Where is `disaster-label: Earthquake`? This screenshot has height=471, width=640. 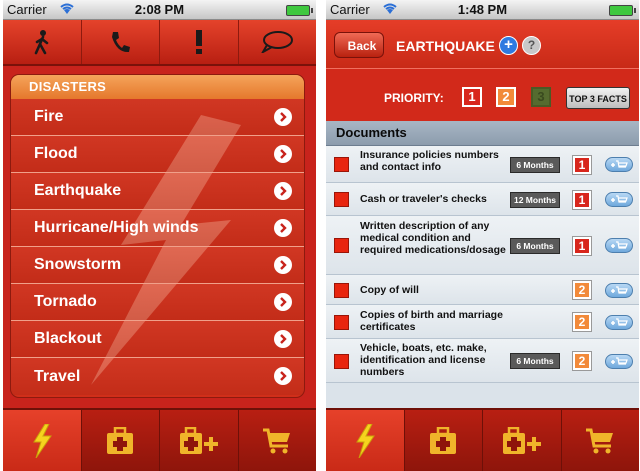
disaster-label: Earthquake is located at coordinates (78, 190).